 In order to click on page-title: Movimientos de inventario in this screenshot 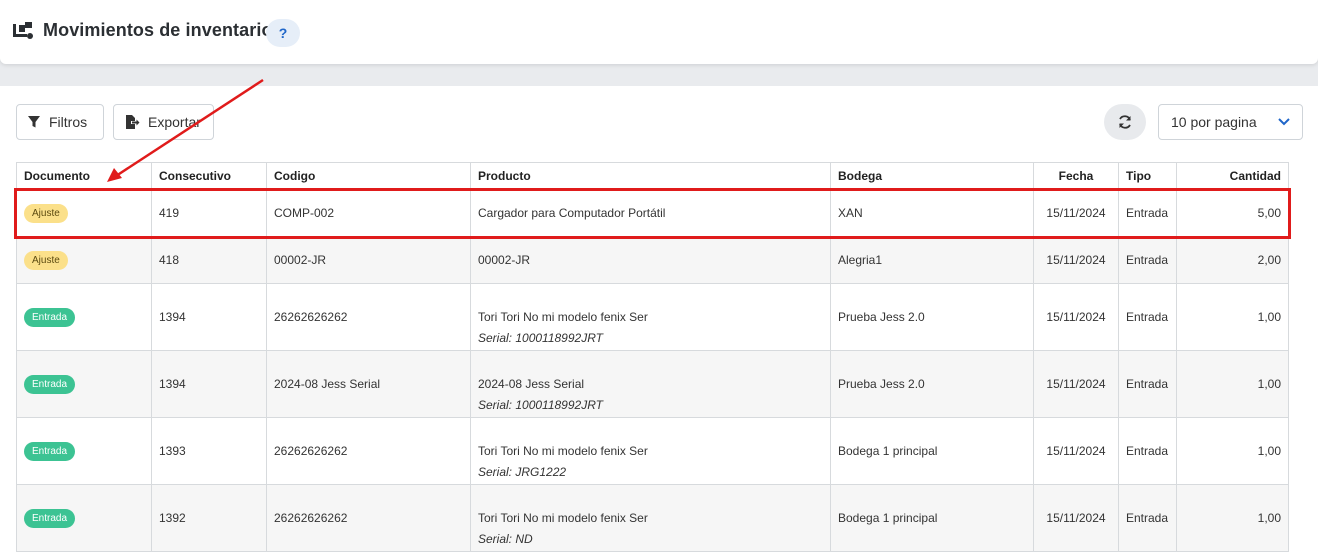, I will do `click(158, 30)`.